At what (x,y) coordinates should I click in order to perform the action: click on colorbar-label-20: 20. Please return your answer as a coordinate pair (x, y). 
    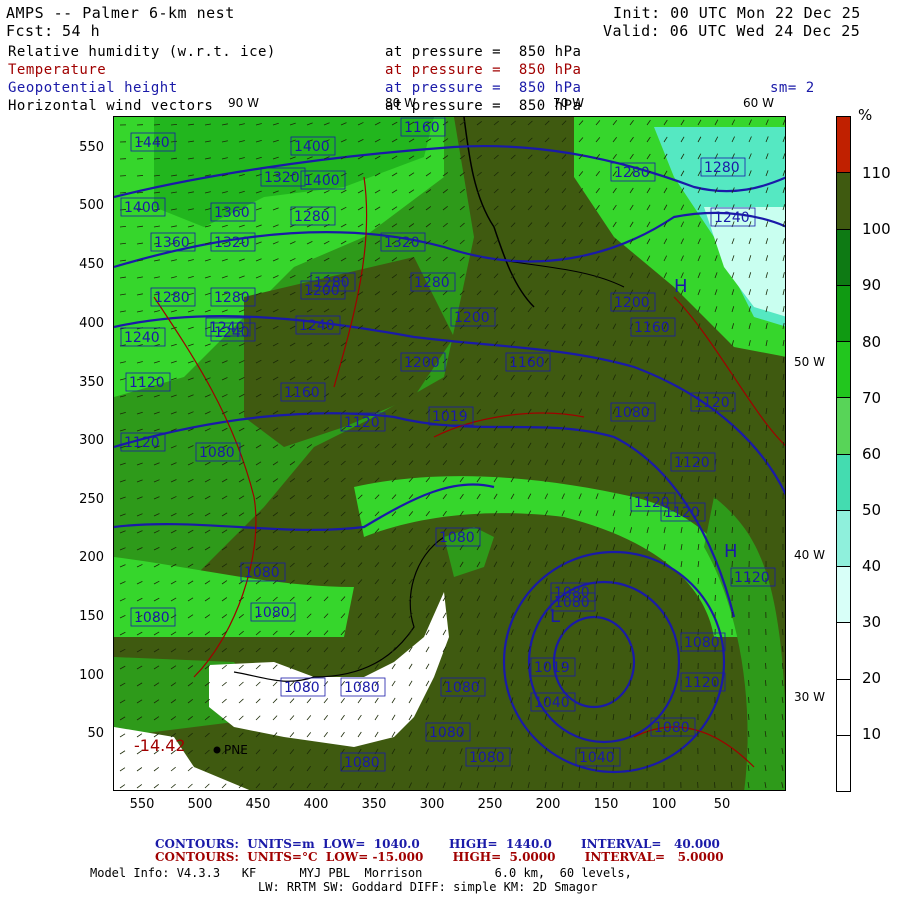
    Looking at the image, I should click on (872, 678).